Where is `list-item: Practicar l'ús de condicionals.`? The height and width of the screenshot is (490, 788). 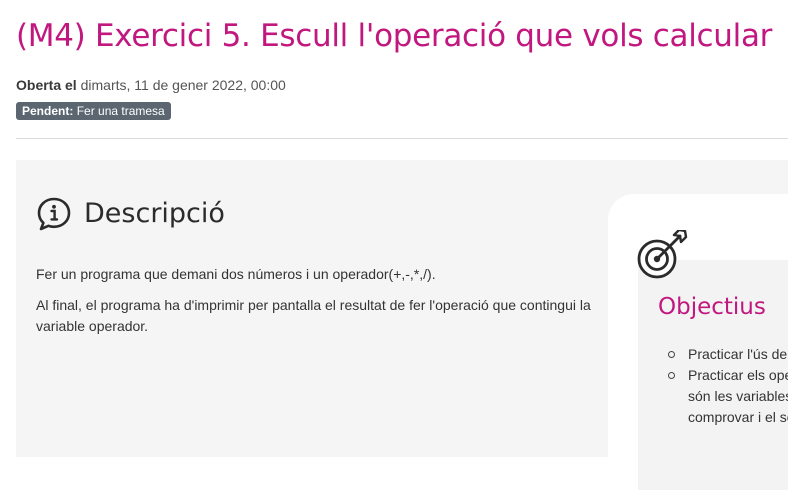
list-item: Practicar l'ús de condicionals. is located at coordinates (723, 354).